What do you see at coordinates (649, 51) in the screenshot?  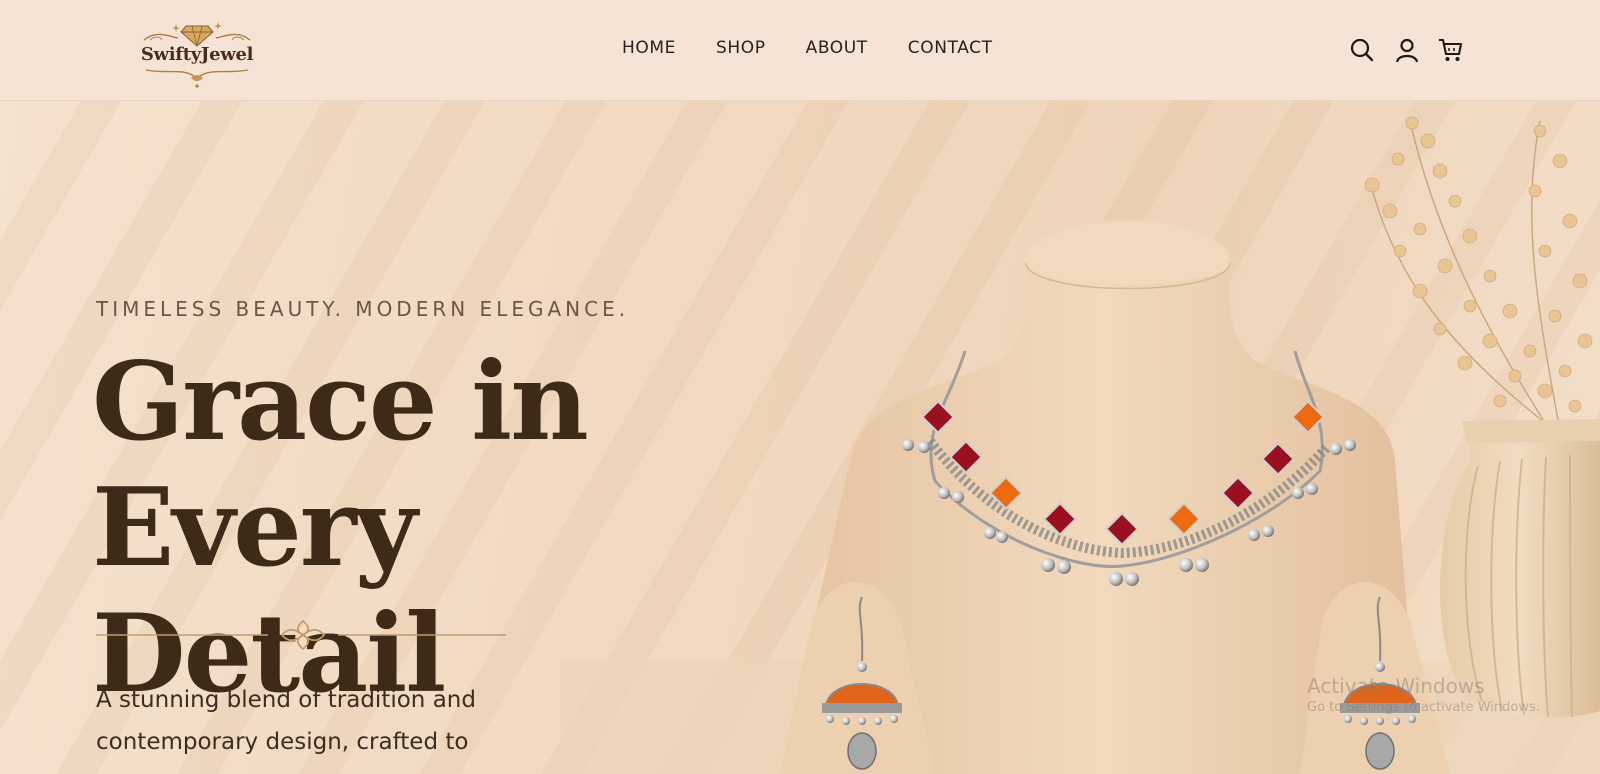 I see `nav-home: HOME` at bounding box center [649, 51].